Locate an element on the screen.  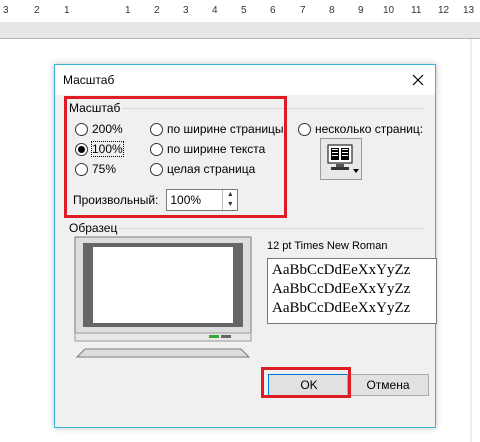
ruler-tick: 5 is located at coordinates (244, 10).